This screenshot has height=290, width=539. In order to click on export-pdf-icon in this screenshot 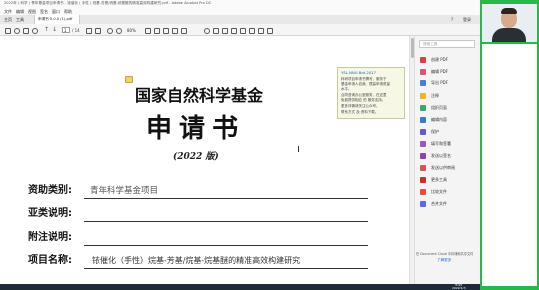, I will do `click(423, 83)`.